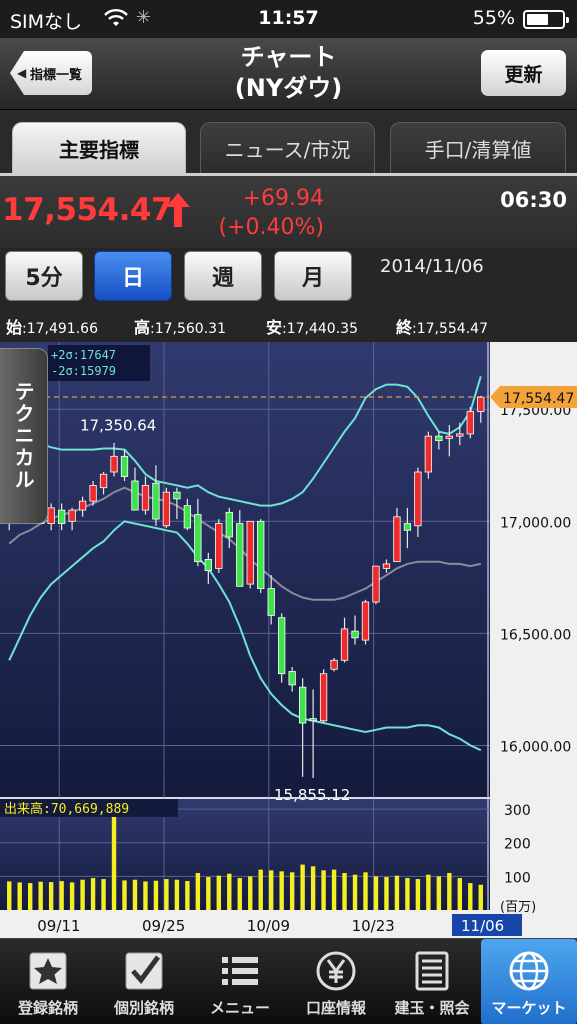 This screenshot has height=1024, width=577. What do you see at coordinates (312, 795) in the screenshot?
I see `low-annotation: 15,855.12` at bounding box center [312, 795].